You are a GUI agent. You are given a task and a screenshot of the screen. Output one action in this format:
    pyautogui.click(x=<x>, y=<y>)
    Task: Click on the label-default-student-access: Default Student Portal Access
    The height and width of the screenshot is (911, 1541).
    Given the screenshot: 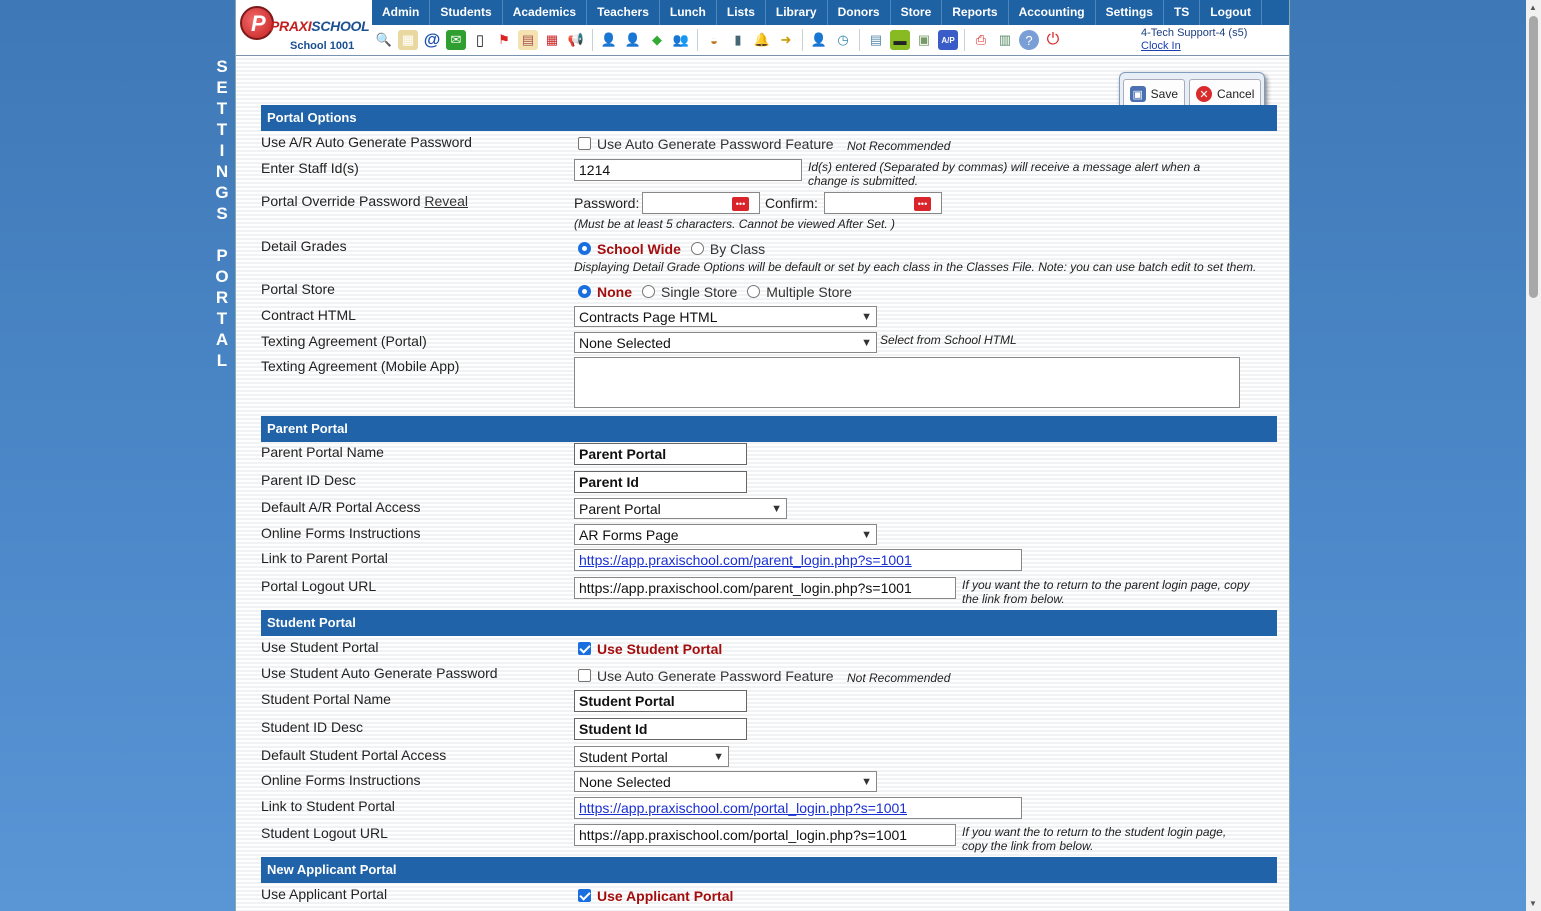 What is the action you would take?
    pyautogui.click(x=354, y=755)
    